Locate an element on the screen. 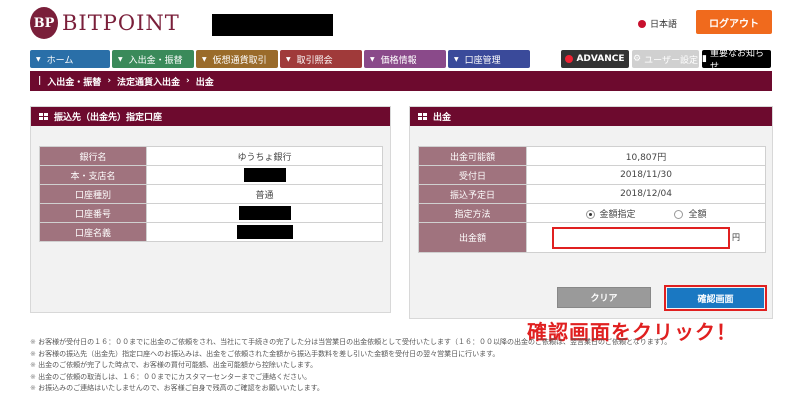  row-label: 受付日 is located at coordinates (472, 175).